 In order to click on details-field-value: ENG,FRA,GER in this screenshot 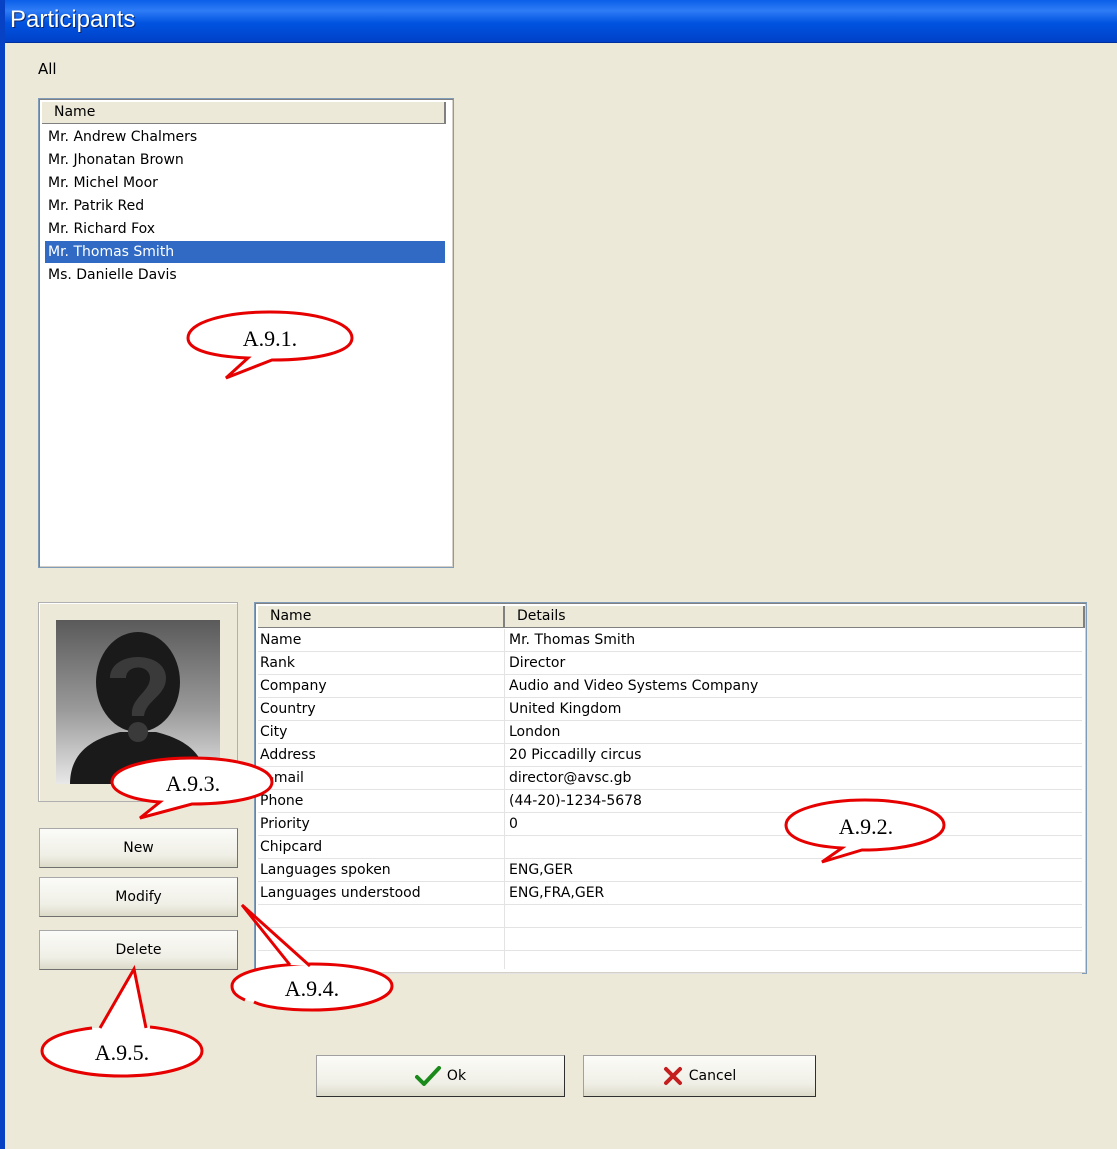, I will do `click(557, 893)`.